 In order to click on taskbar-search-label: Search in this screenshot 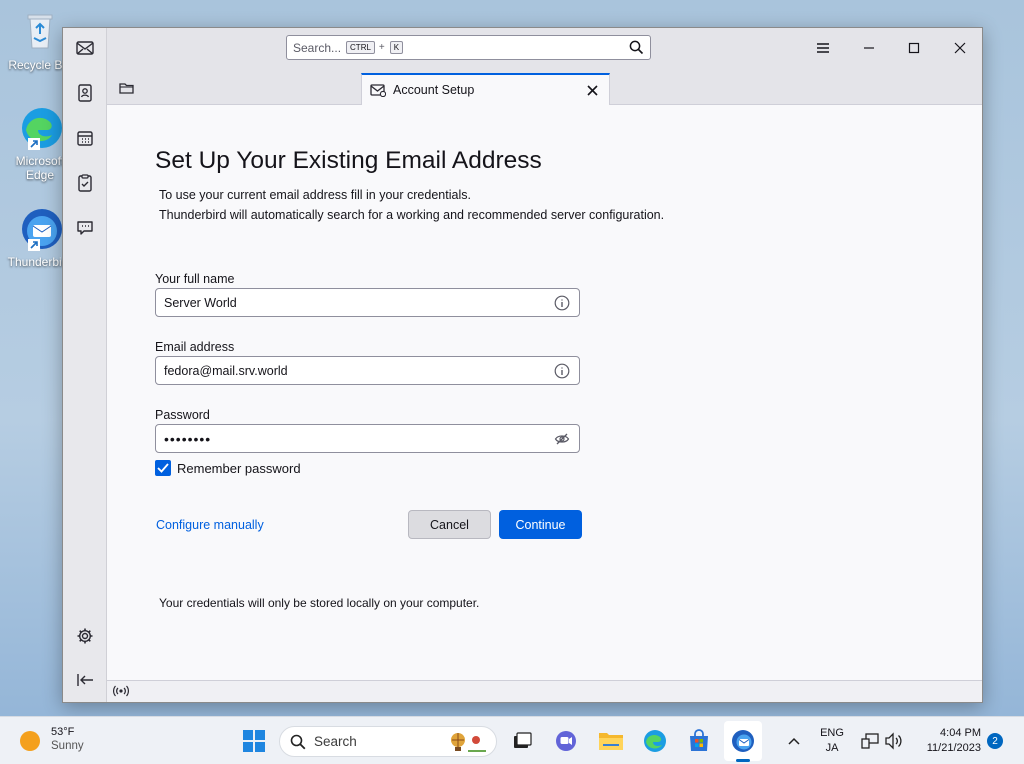, I will do `click(335, 741)`.